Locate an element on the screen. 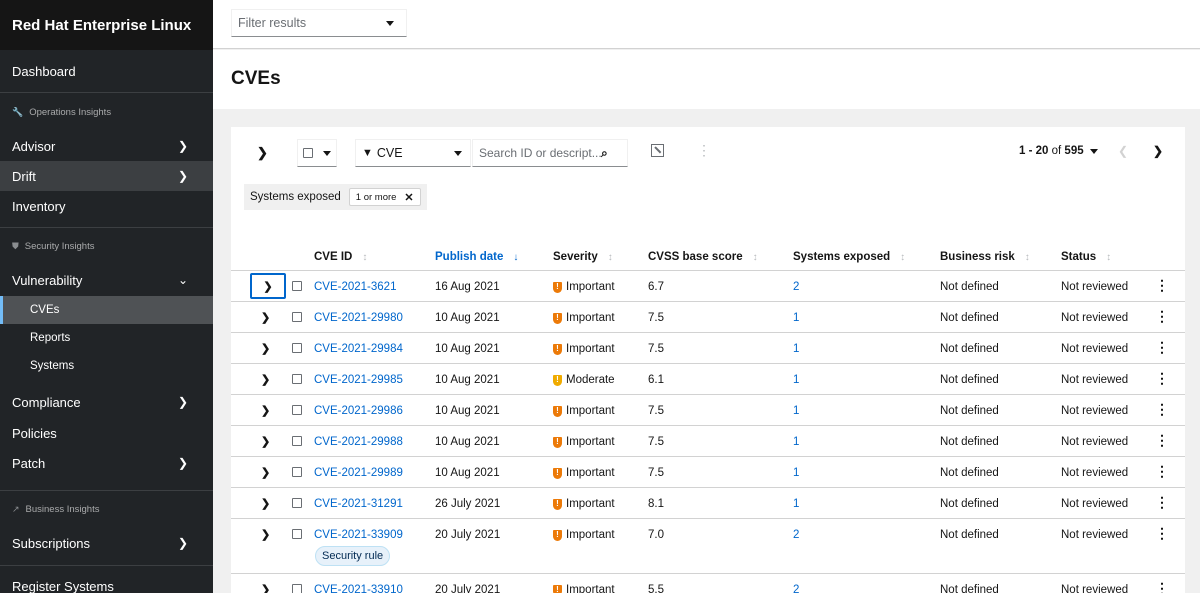 This screenshot has width=1200, height=593. cve-id-link: CVE-2021-33909 is located at coordinates (358, 535).